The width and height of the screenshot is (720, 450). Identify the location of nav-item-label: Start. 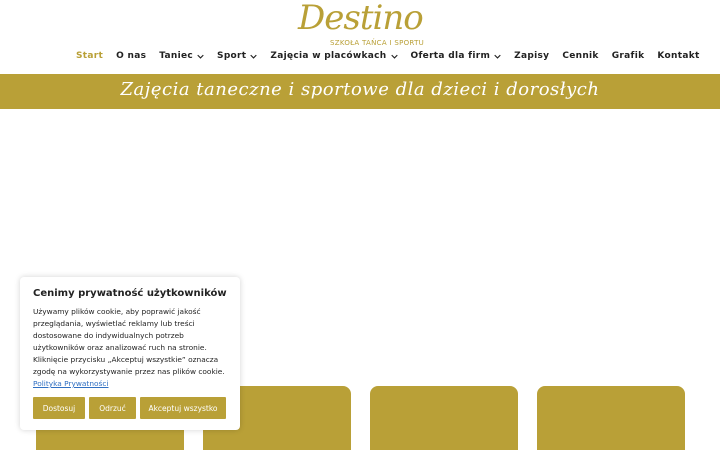
(90, 56).